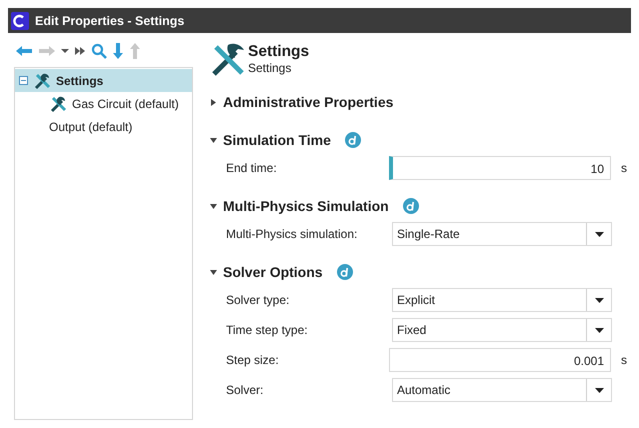 Image resolution: width=639 pixels, height=428 pixels. What do you see at coordinates (270, 68) in the screenshot?
I see `page-subtitle: Settings` at bounding box center [270, 68].